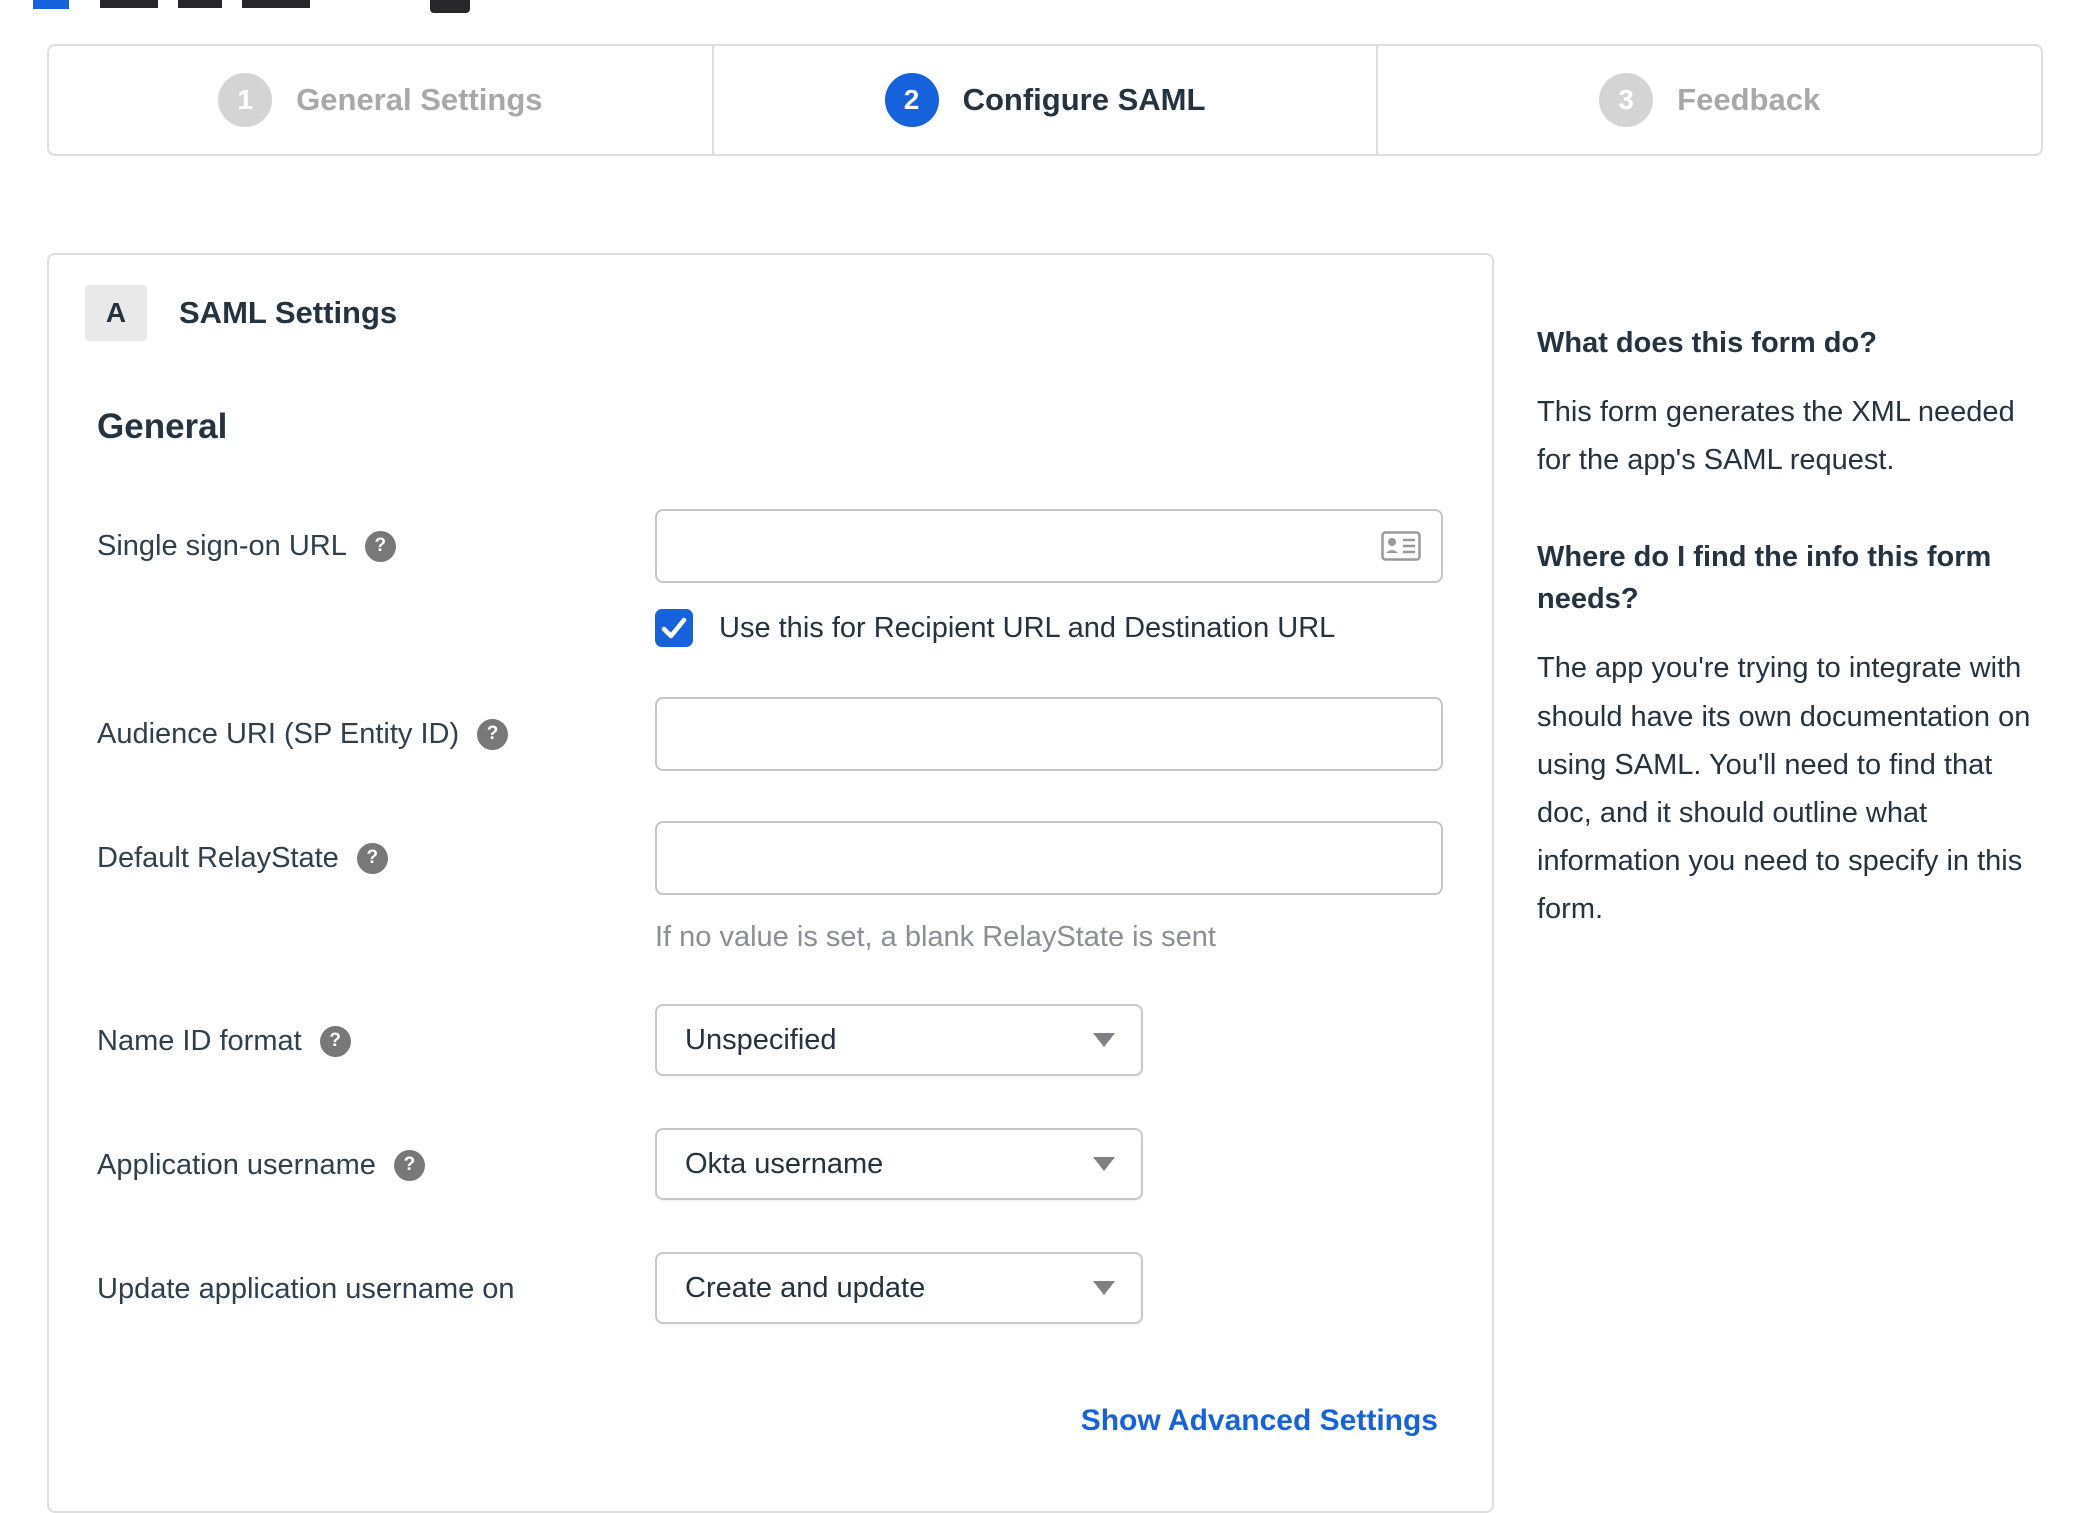 The height and width of the screenshot is (1513, 2092). What do you see at coordinates (899, 1164) in the screenshot?
I see `application-username-select: Okta username` at bounding box center [899, 1164].